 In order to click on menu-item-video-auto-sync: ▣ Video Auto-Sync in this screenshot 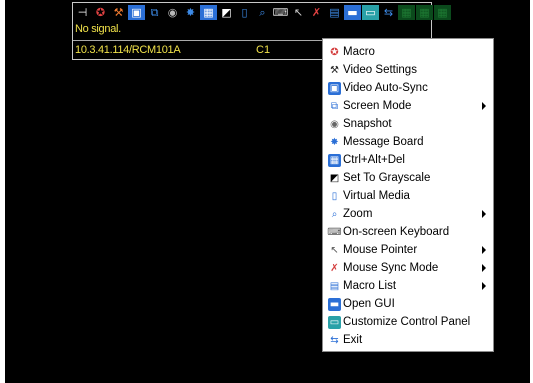, I will do `click(408, 88)`.